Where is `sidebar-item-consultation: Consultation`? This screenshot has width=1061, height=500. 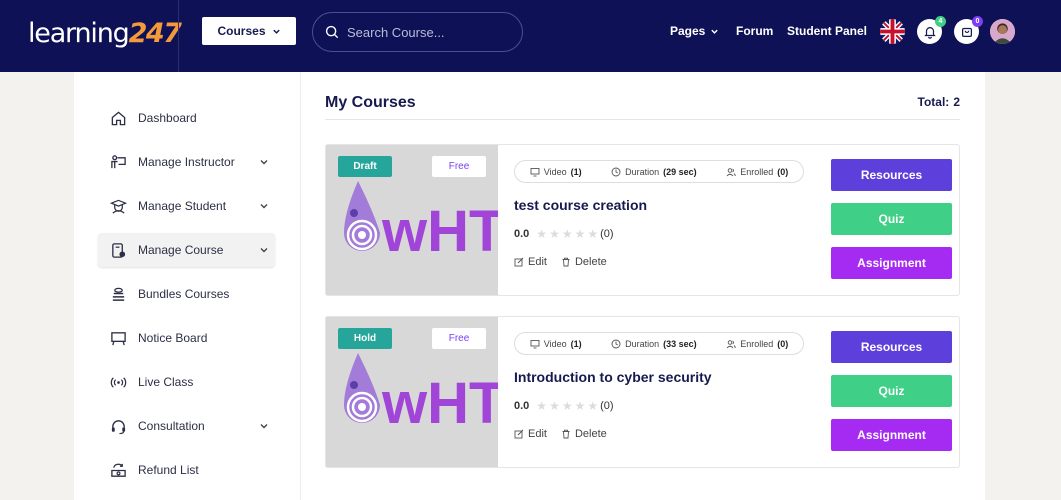 sidebar-item-consultation: Consultation is located at coordinates (186, 426).